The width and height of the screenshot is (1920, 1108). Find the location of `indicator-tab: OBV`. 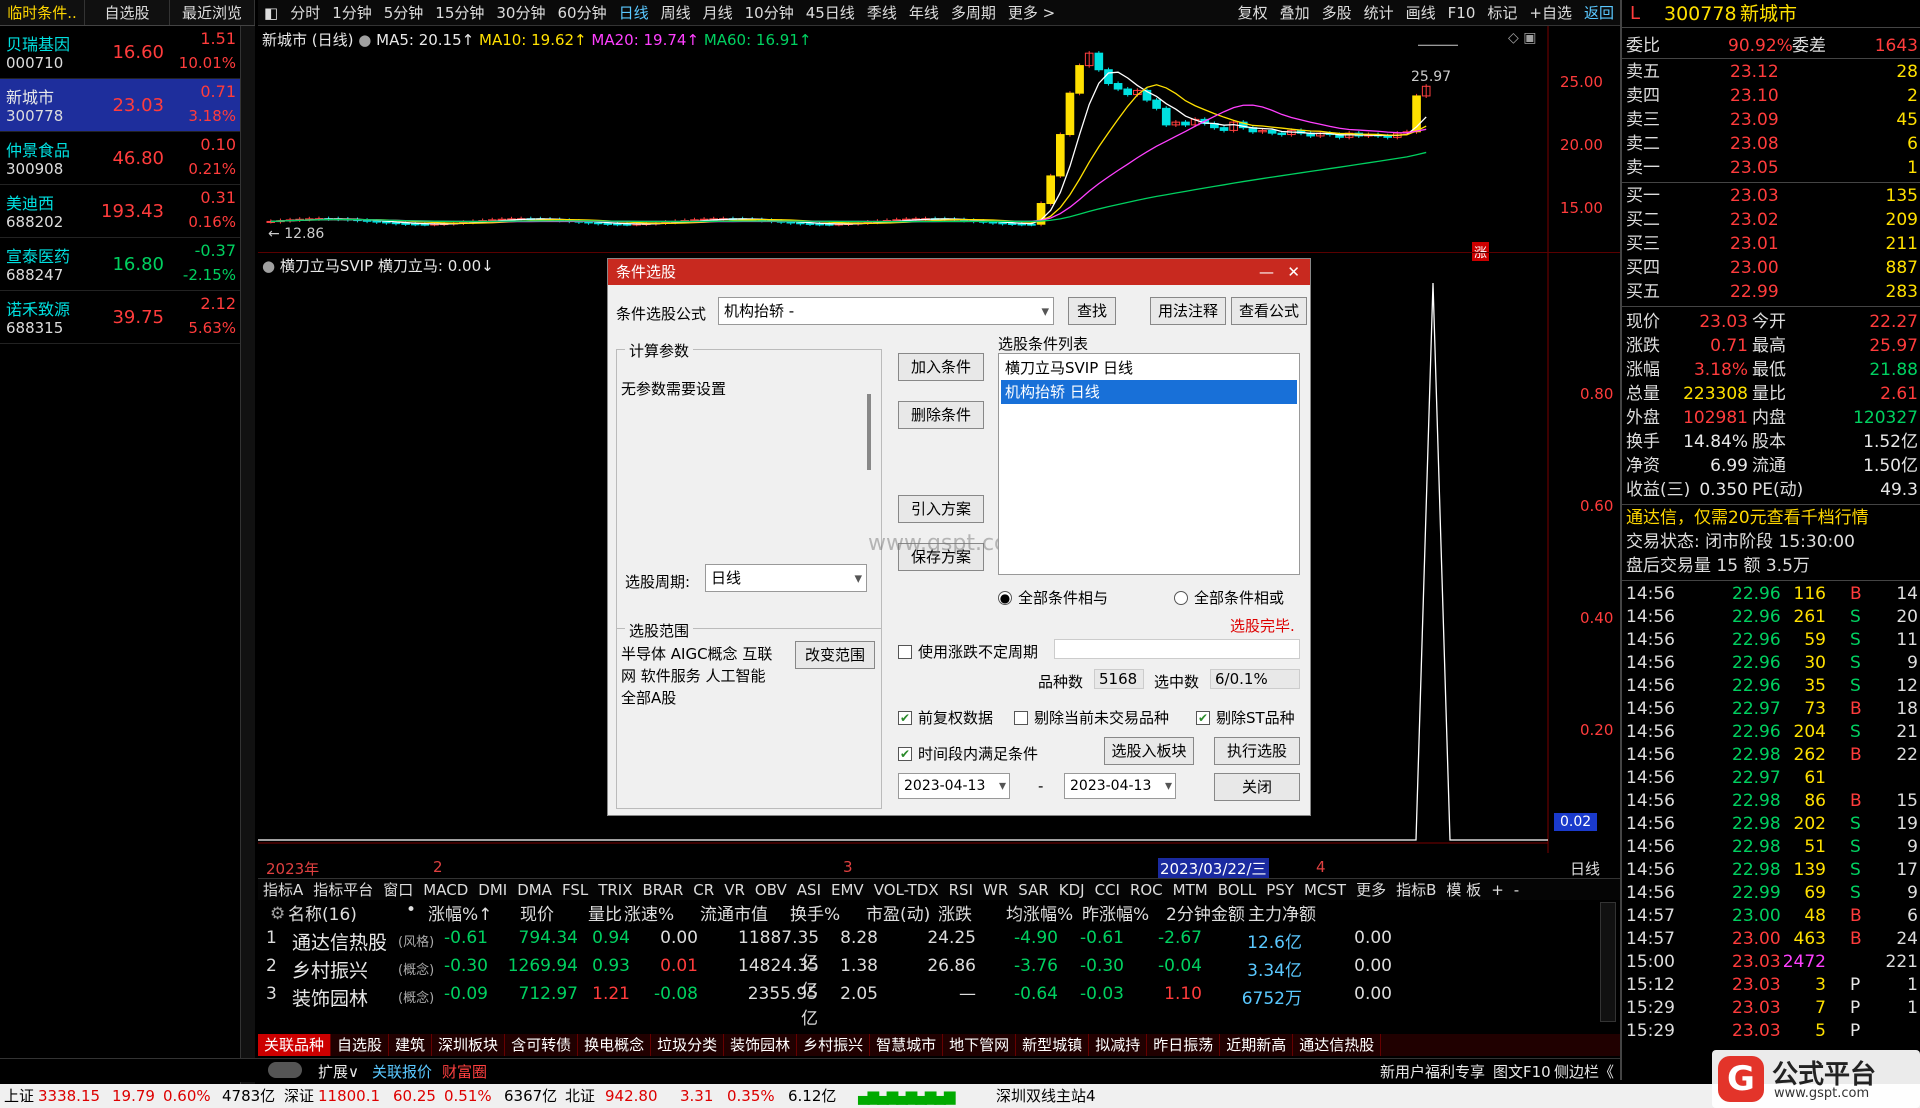

indicator-tab: OBV is located at coordinates (771, 890).